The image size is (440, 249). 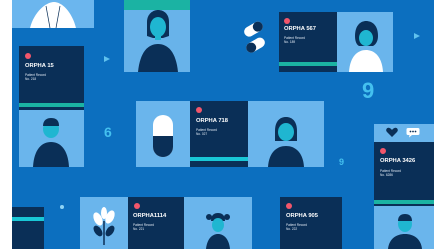 I want to click on record-number: No. 6286, so click(x=386, y=175).